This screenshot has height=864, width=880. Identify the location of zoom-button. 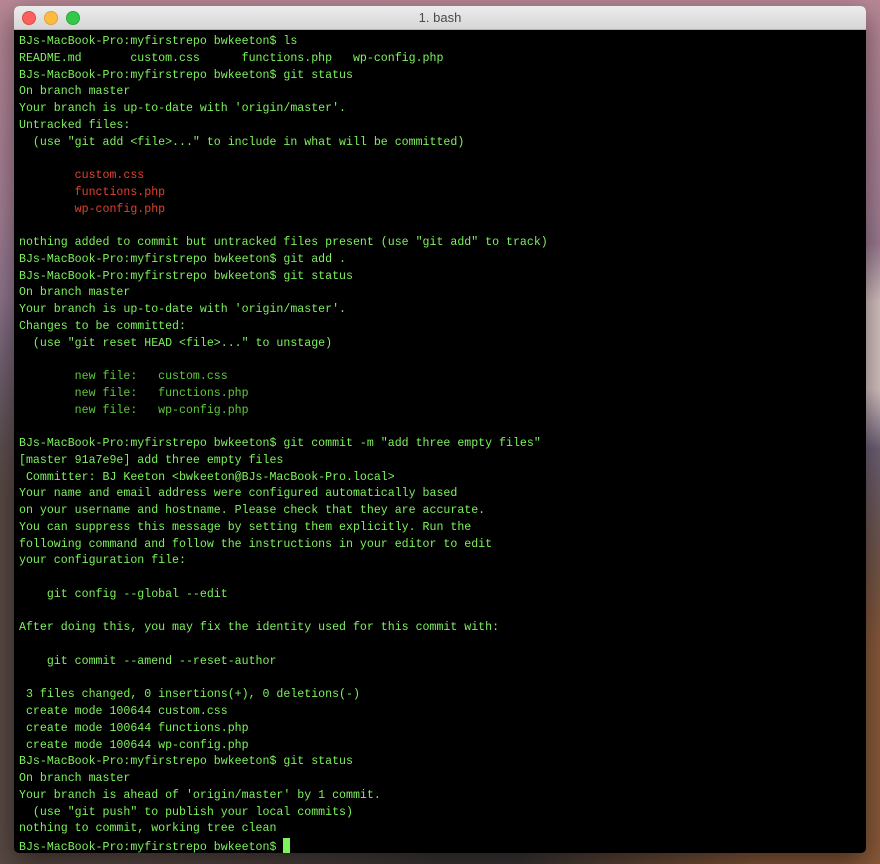
(73, 18).